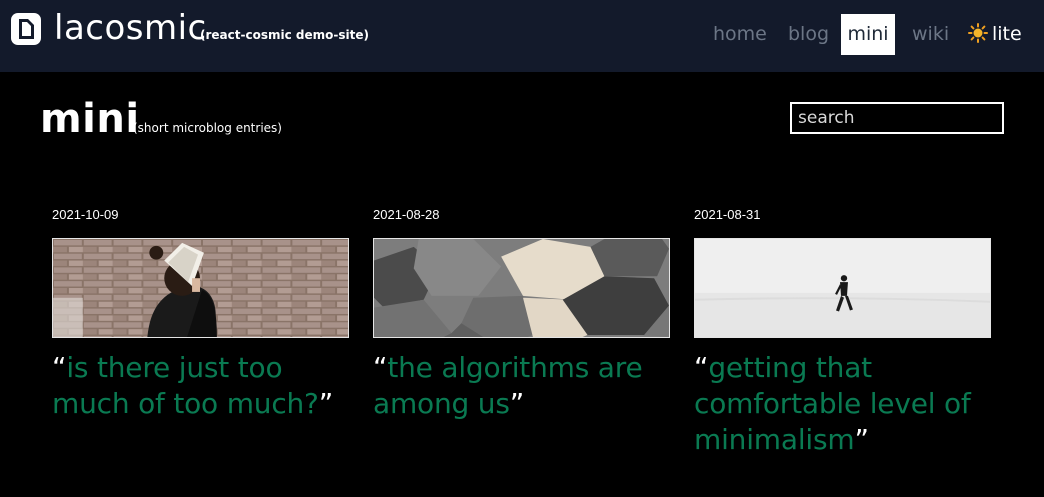 The width and height of the screenshot is (1044, 497). I want to click on post-thumbnail-woman-book, so click(200, 288).